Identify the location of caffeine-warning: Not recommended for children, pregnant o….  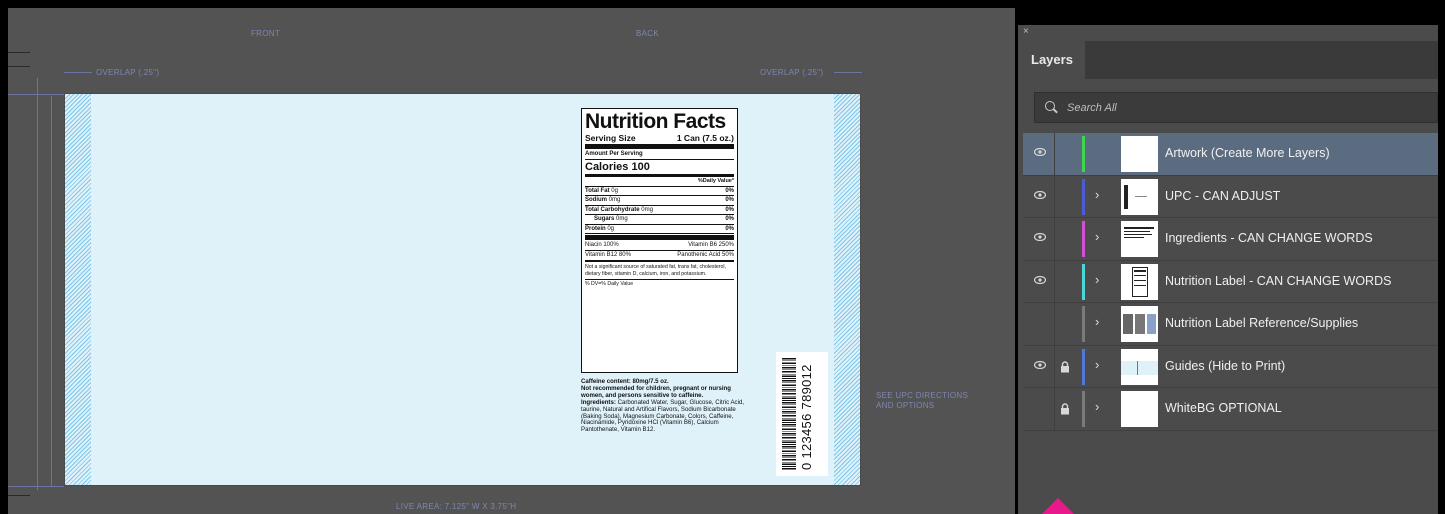
(656, 391).